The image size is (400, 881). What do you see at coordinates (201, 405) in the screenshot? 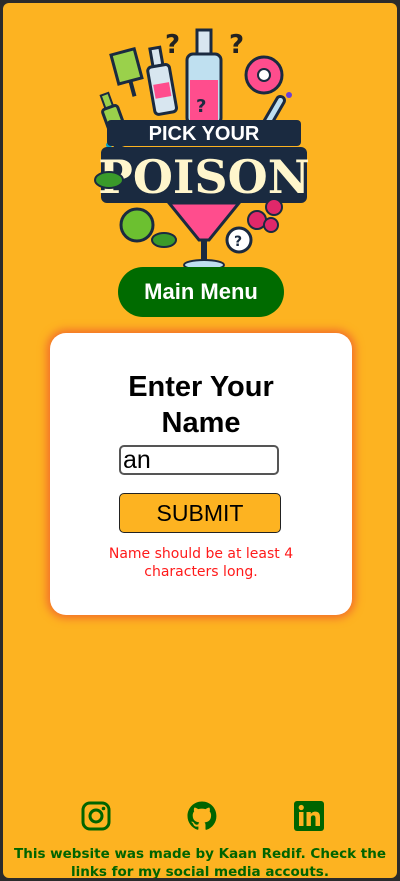
I see `card-title: Enter Your Name` at bounding box center [201, 405].